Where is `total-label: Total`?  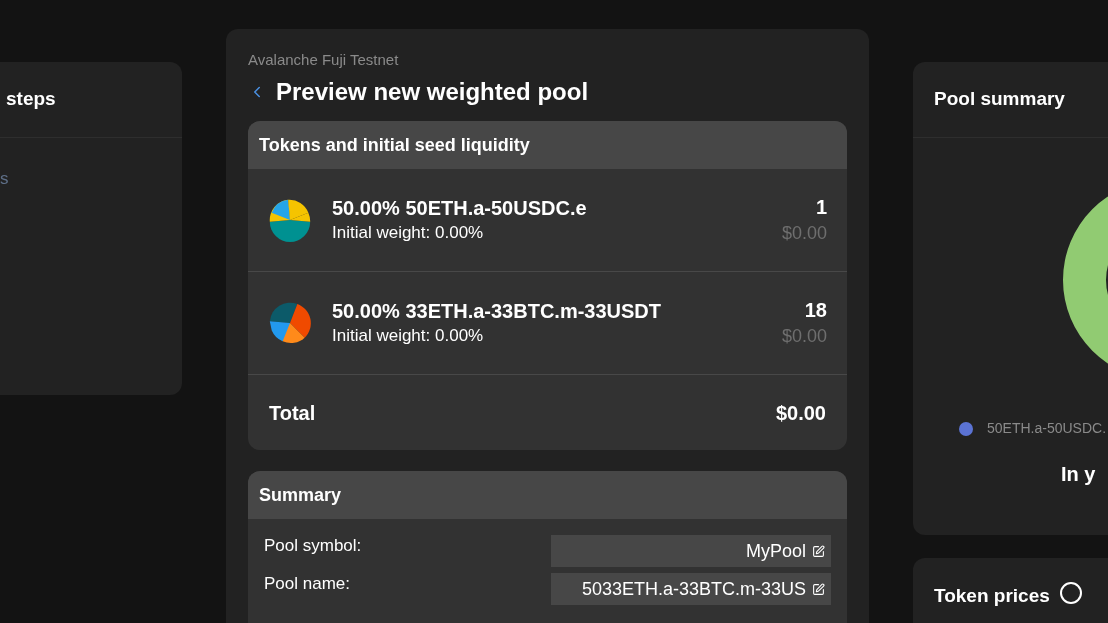
total-label: Total is located at coordinates (292, 413).